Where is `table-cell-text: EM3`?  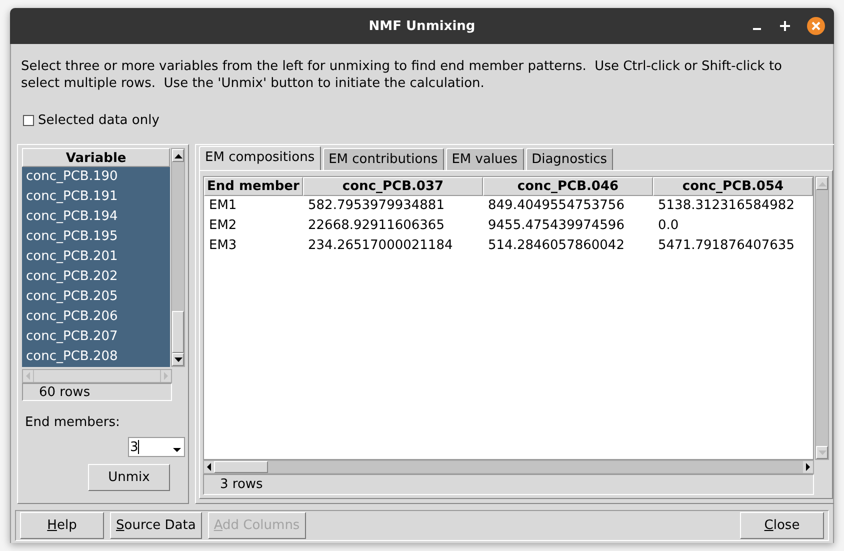 table-cell-text: EM3 is located at coordinates (223, 246).